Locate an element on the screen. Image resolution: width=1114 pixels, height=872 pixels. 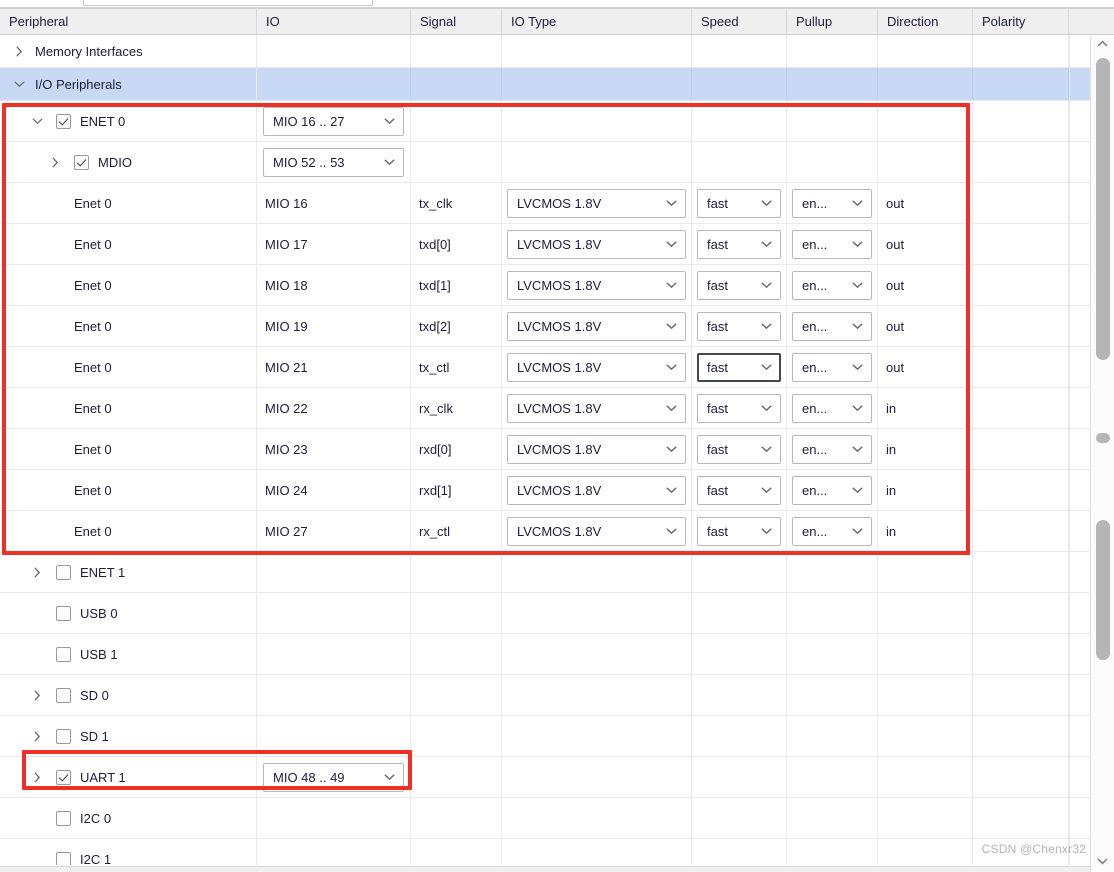
cell-io: MIO 27 is located at coordinates (334, 531).